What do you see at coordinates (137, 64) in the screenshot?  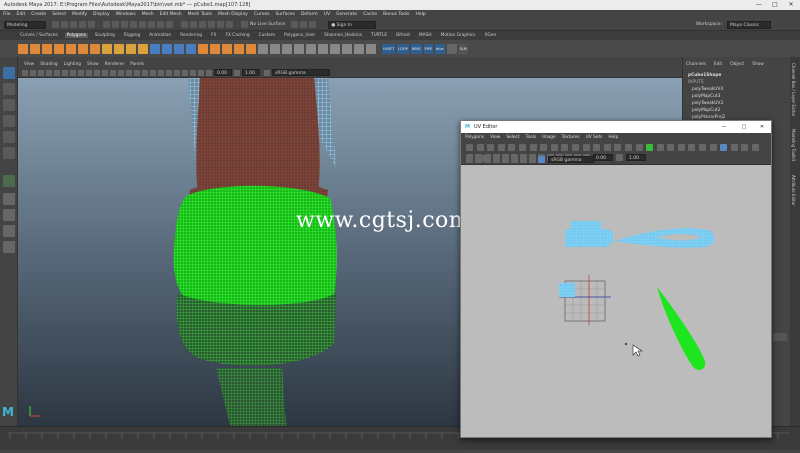 I see `vp-menu-panels: Panels` at bounding box center [137, 64].